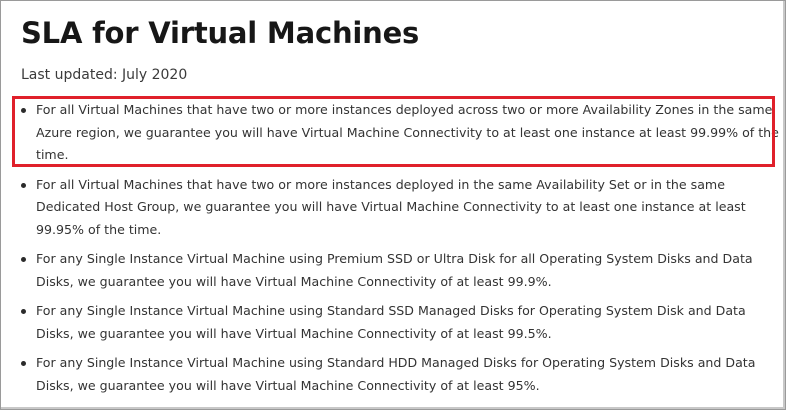 This screenshot has height=410, width=786. Describe the element at coordinates (99, 229) in the screenshot. I see `sla-text-line: 99.95% of the time.` at that location.